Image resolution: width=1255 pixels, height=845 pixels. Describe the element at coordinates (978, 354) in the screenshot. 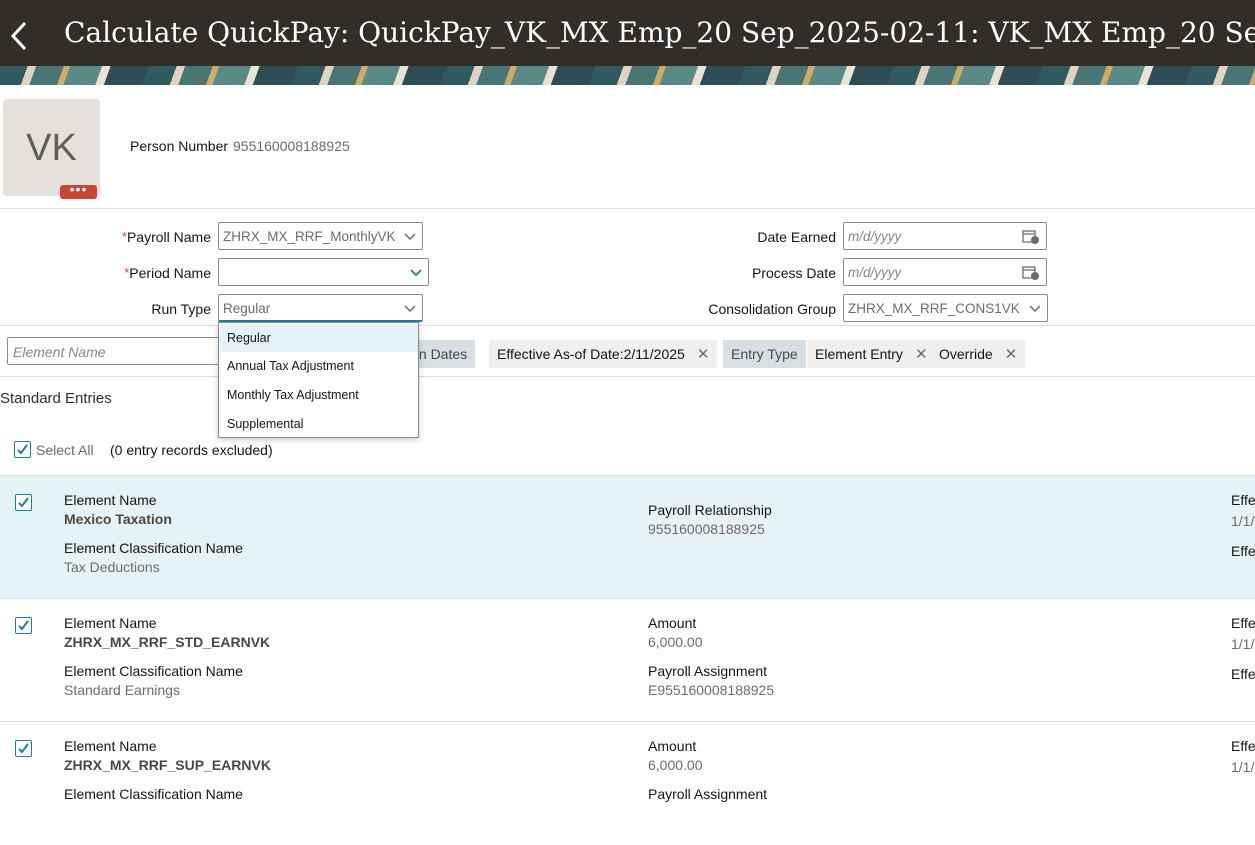

I see `filter-chip-override: Override ✕` at that location.